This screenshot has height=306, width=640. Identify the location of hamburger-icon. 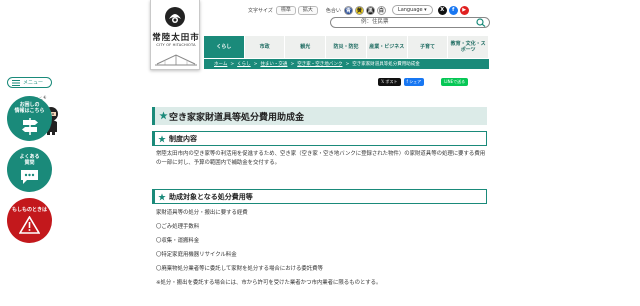
(16, 82).